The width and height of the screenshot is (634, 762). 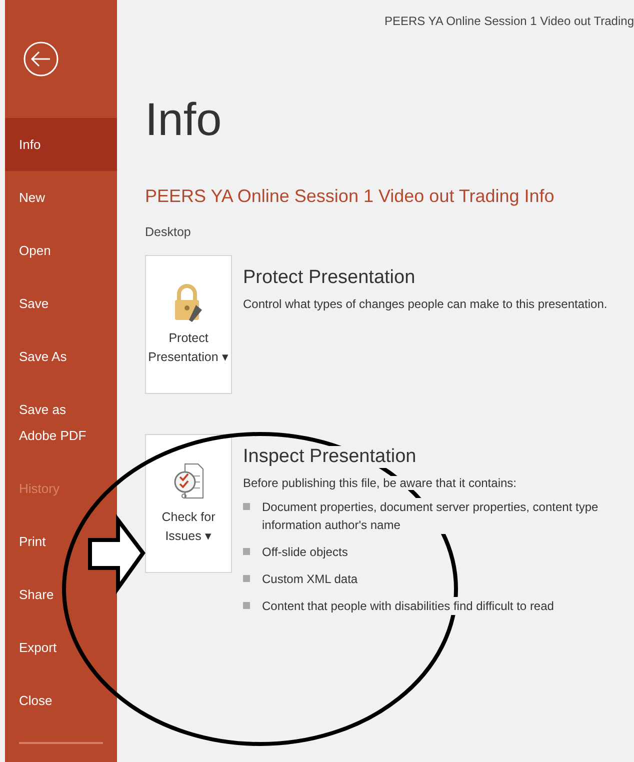 I want to click on file-location: Desktop, so click(x=168, y=232).